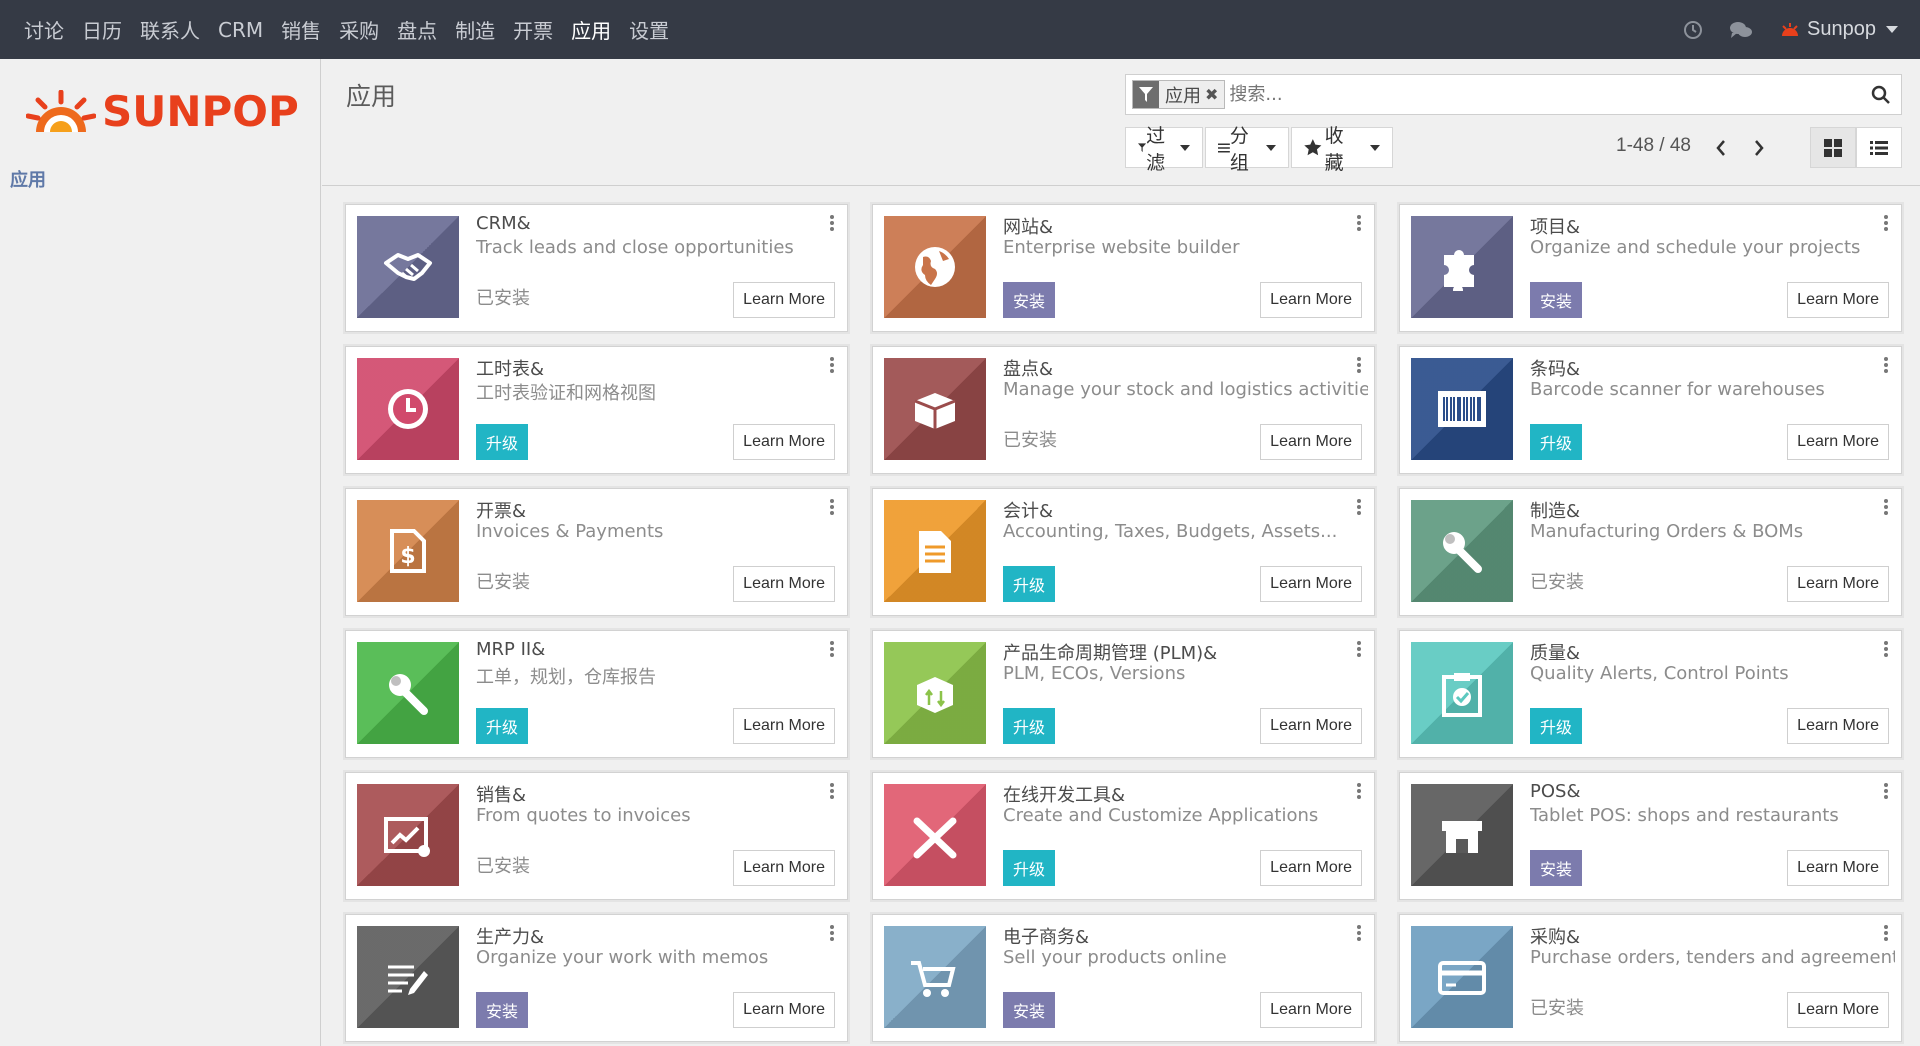 The image size is (1920, 1046). I want to click on user-menu: Sunpop, so click(1838, 29).